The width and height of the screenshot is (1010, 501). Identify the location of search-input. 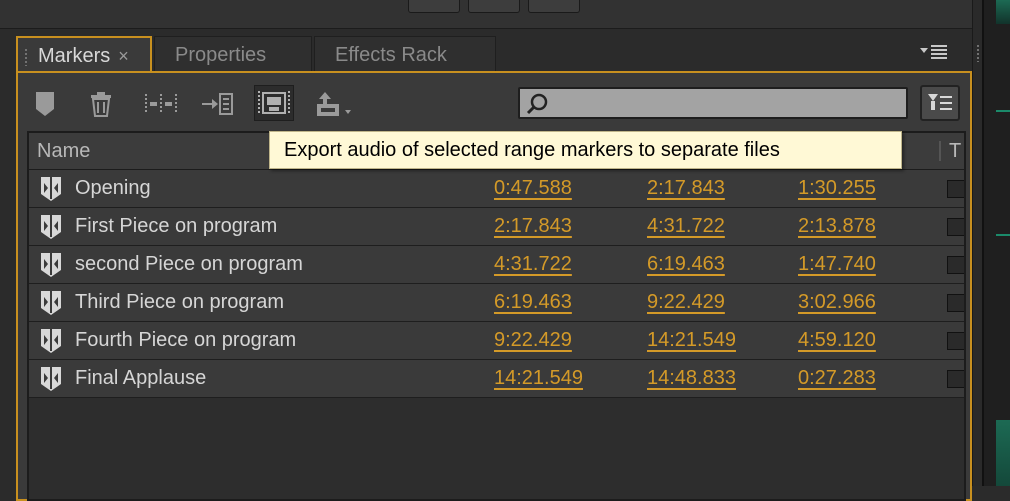
(728, 104).